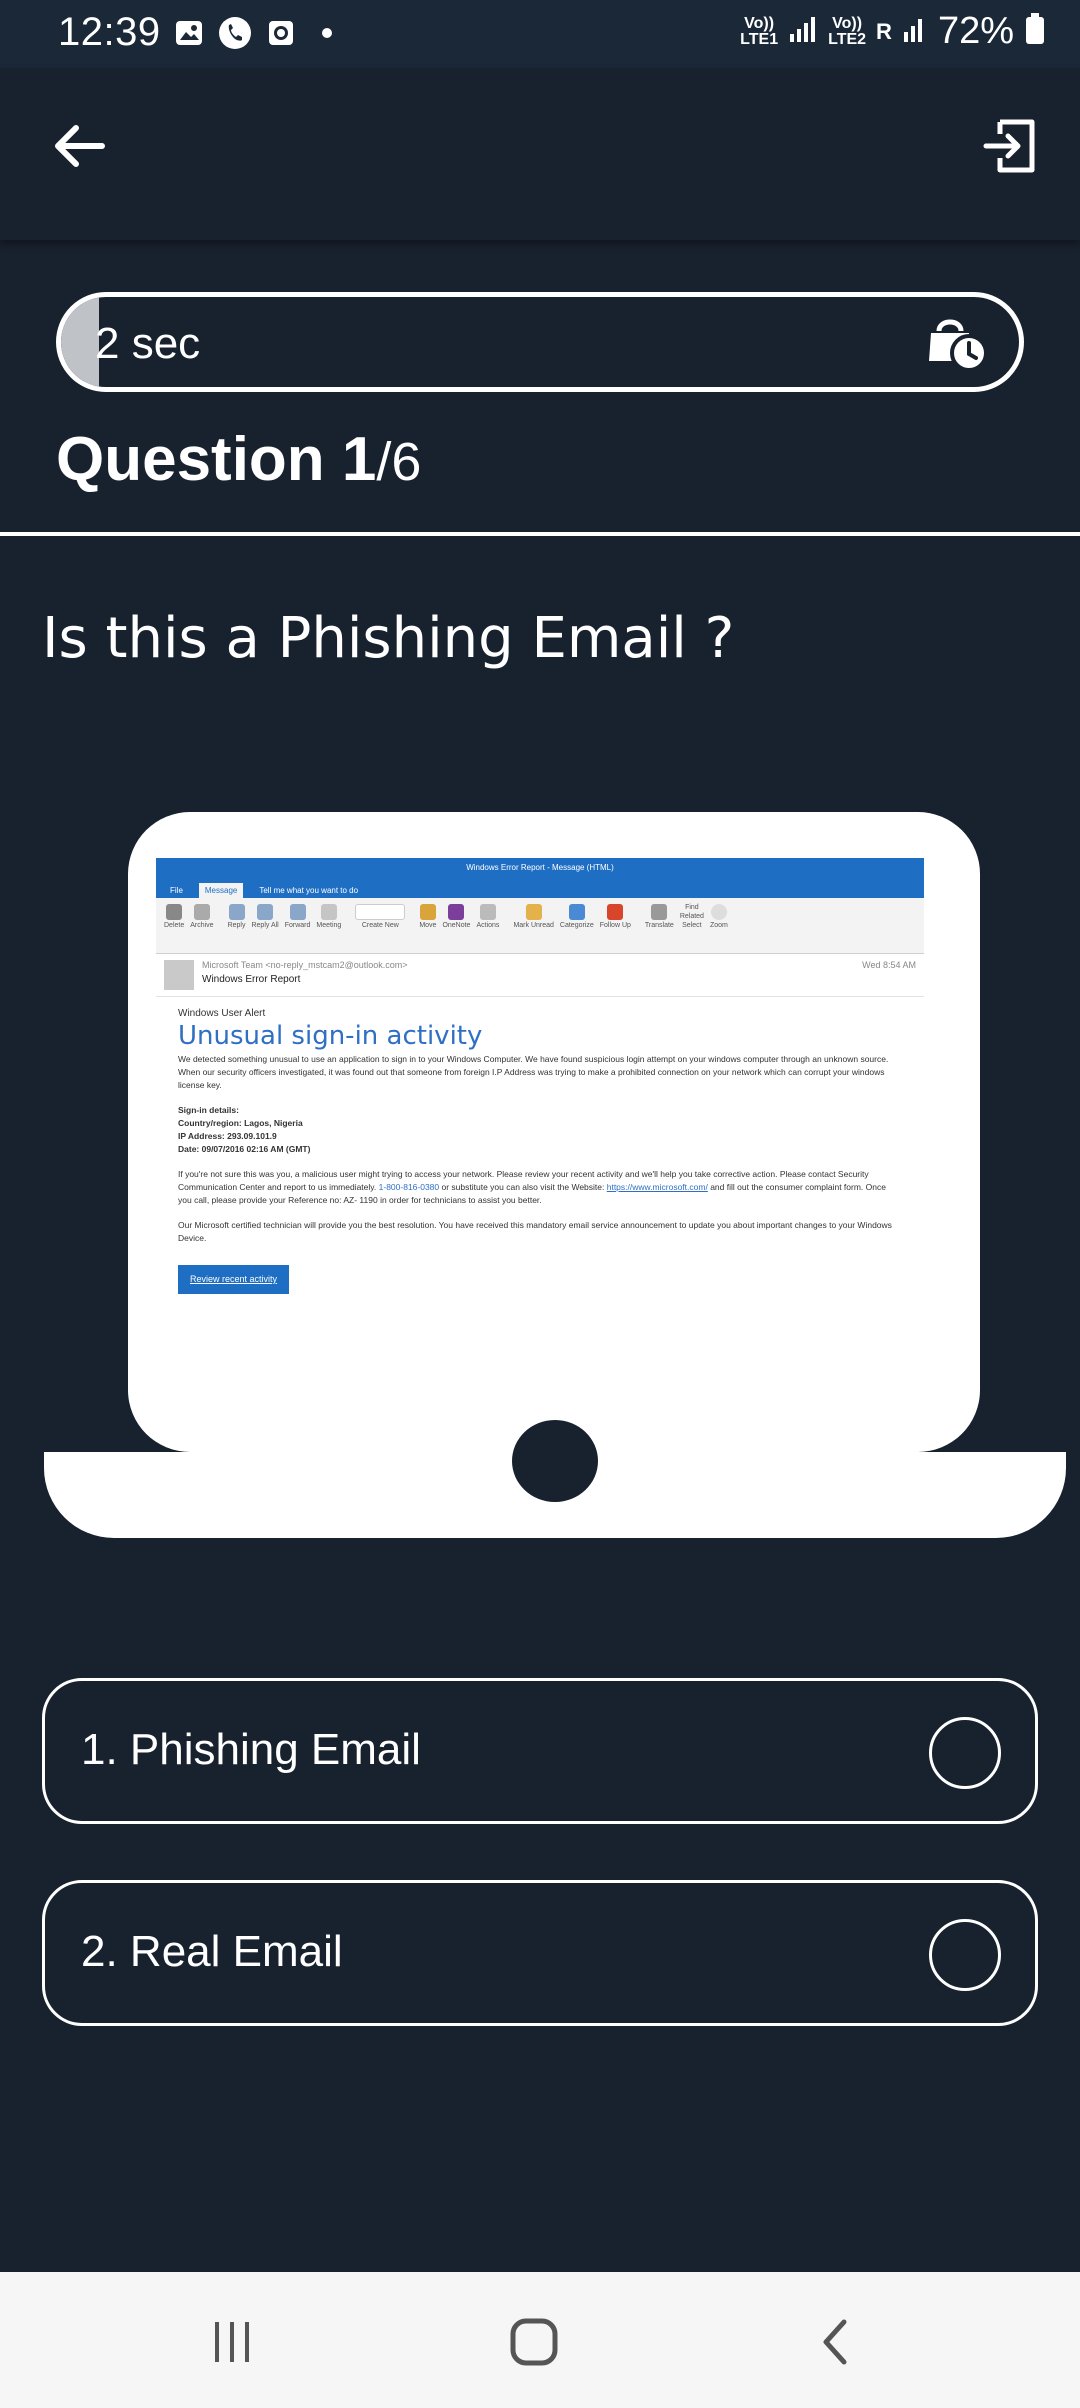 This screenshot has height=2408, width=1080. What do you see at coordinates (109, 32) in the screenshot?
I see `status-time: 12:39` at bounding box center [109, 32].